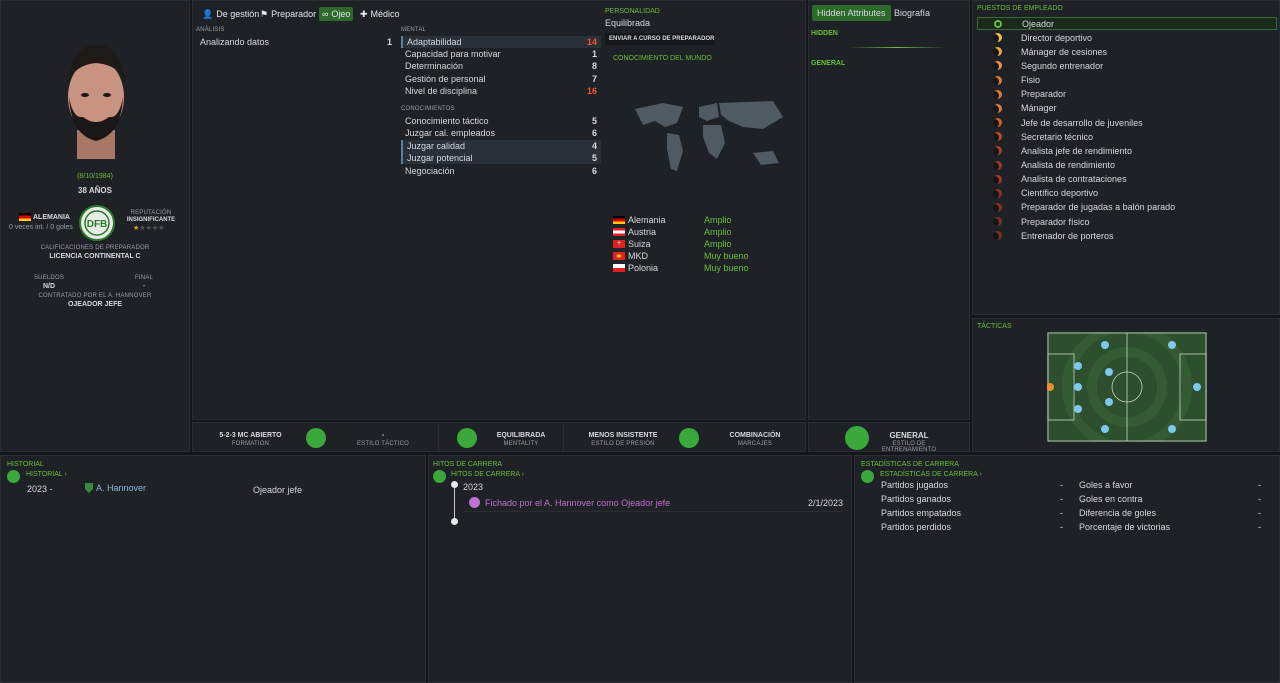 This screenshot has height=683, width=1280. I want to click on staff-role-item: Preparador físico, so click(1127, 221).